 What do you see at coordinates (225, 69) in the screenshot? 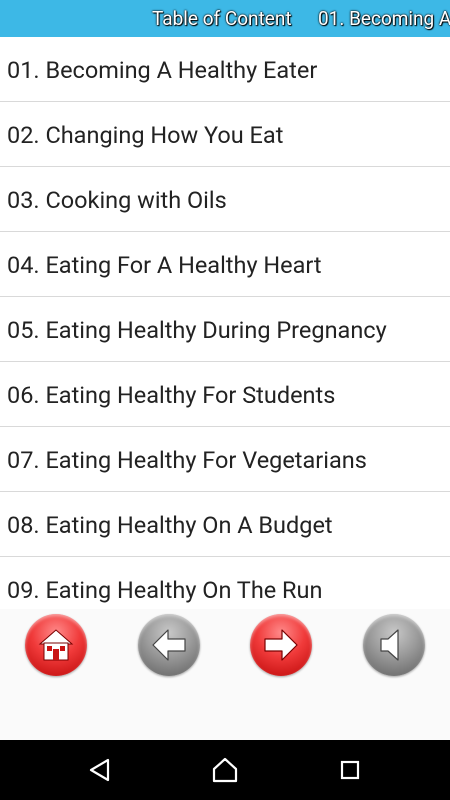
I see `toc-item-01: 01. Becoming A Healthy Eater` at bounding box center [225, 69].